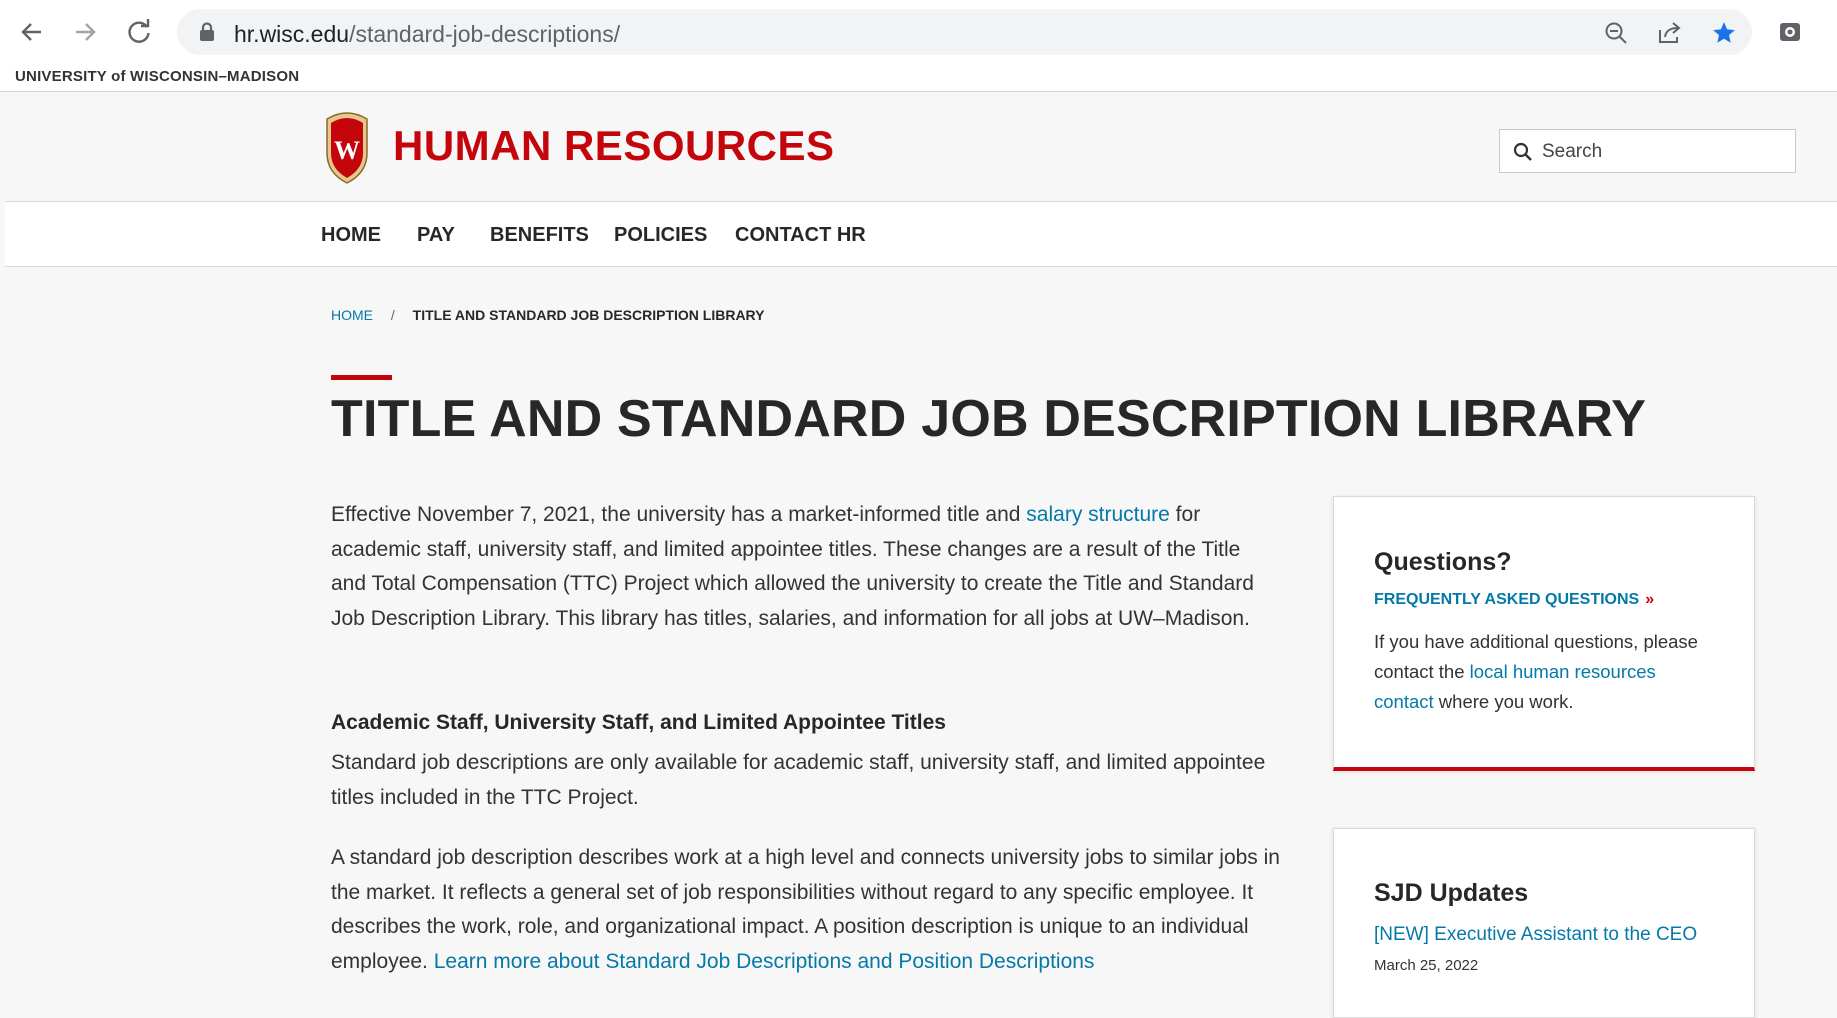  I want to click on nav-item-contact-hr: CONTACT HR, so click(800, 235).